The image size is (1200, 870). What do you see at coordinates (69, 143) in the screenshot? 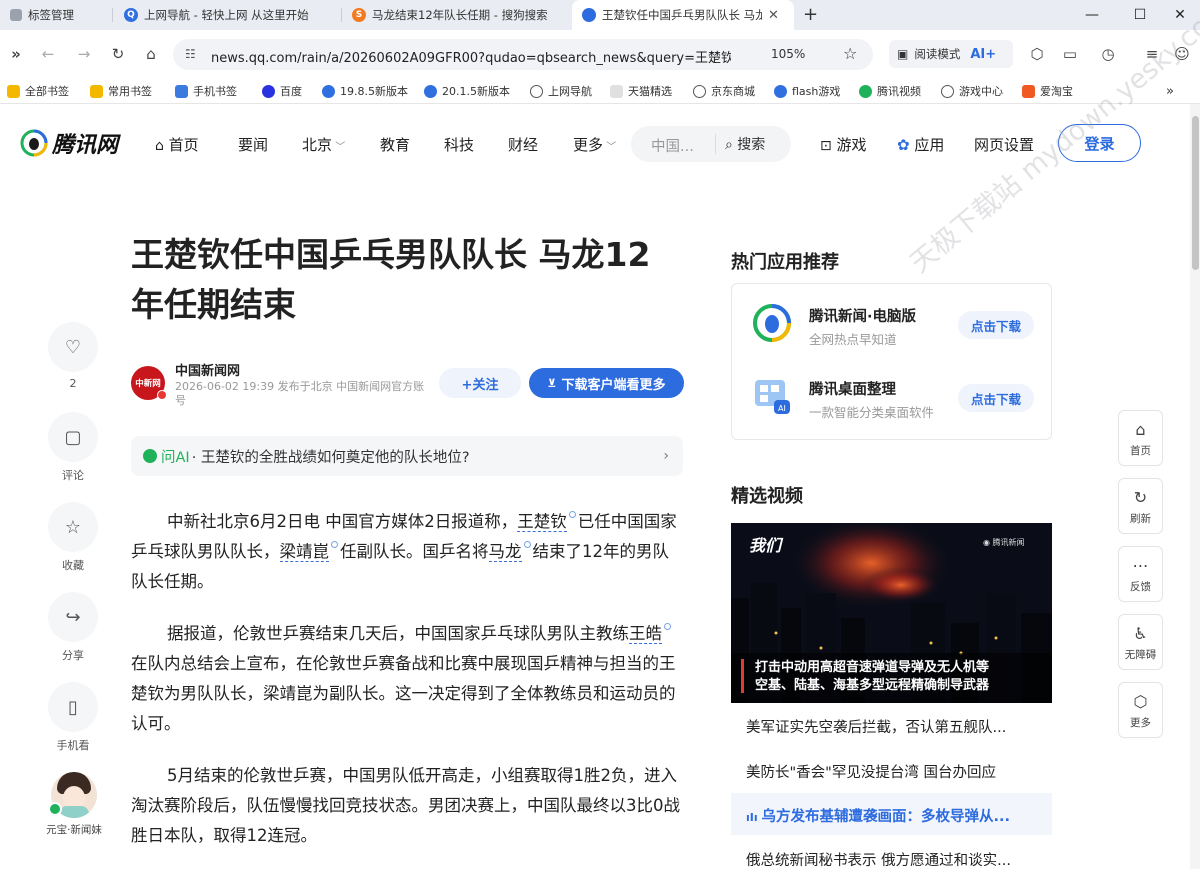
I see `tencent-logo: 腾讯网` at bounding box center [69, 143].